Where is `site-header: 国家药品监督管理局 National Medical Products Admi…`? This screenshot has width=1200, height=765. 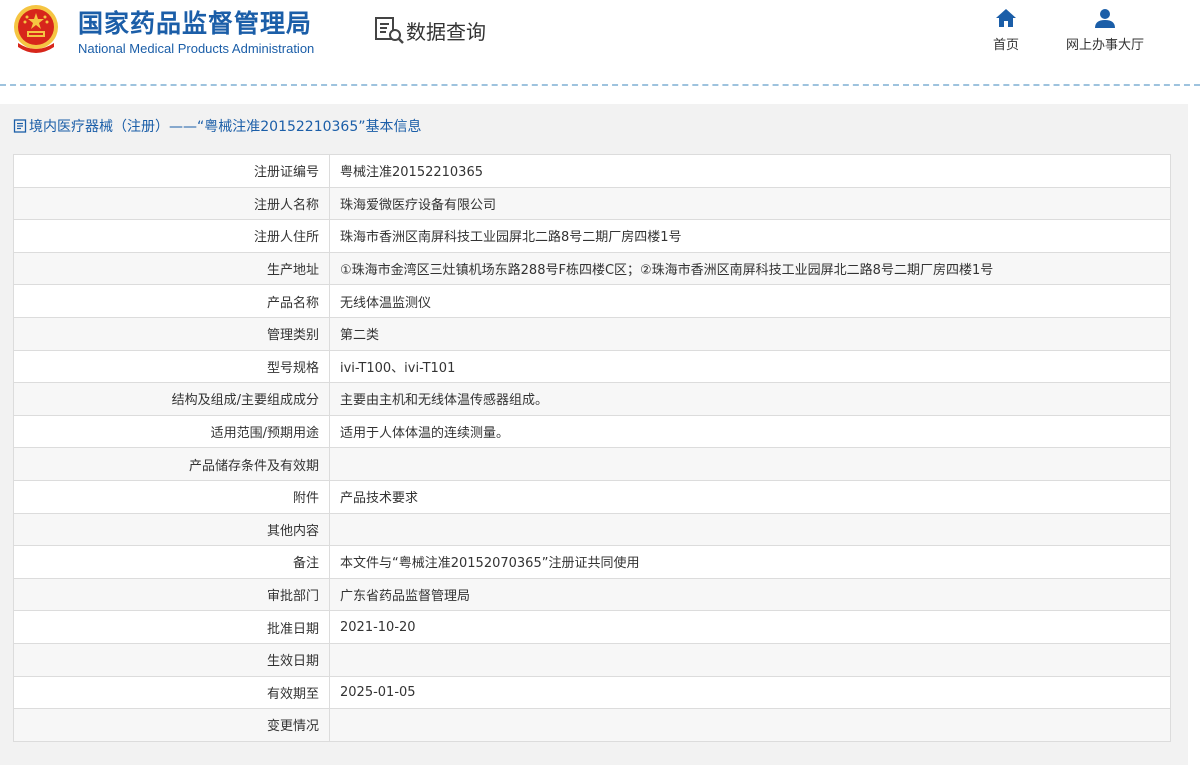 site-header: 国家药品监督管理局 National Medical Products Admi… is located at coordinates (600, 43).